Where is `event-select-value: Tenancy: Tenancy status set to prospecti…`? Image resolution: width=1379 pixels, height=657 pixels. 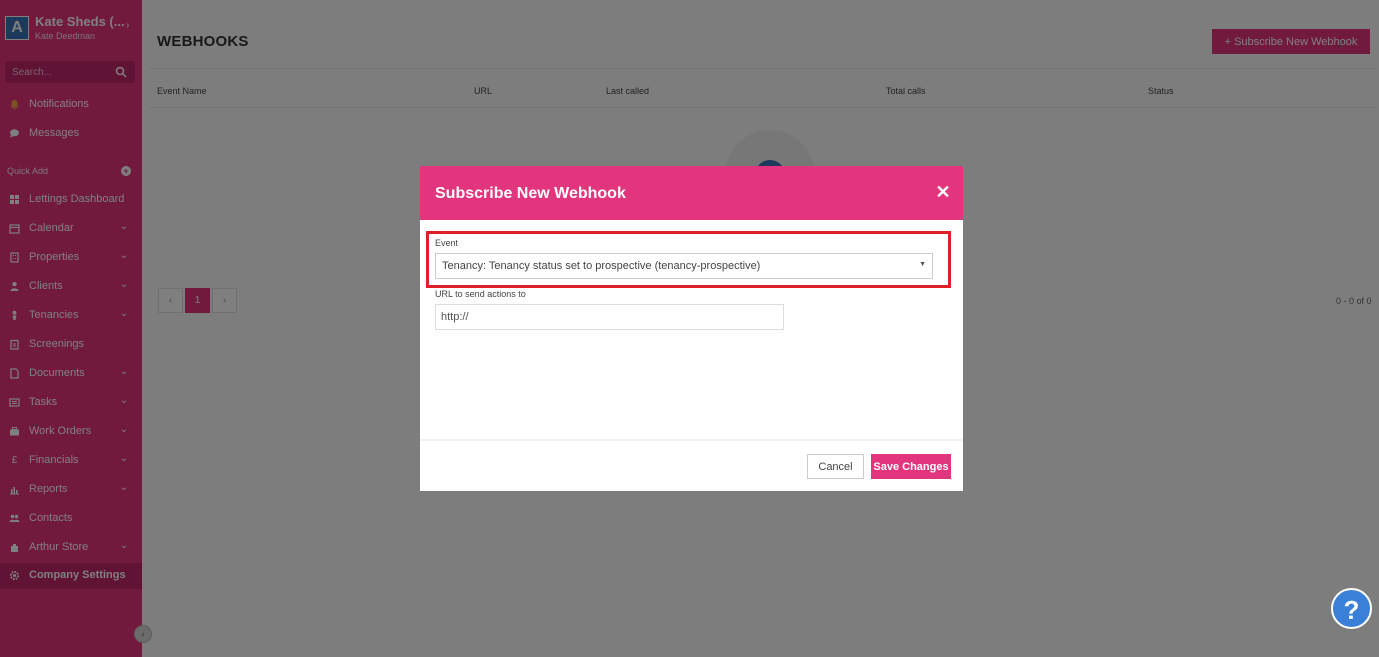 event-select-value: Tenancy: Tenancy status set to prospecti… is located at coordinates (601, 266).